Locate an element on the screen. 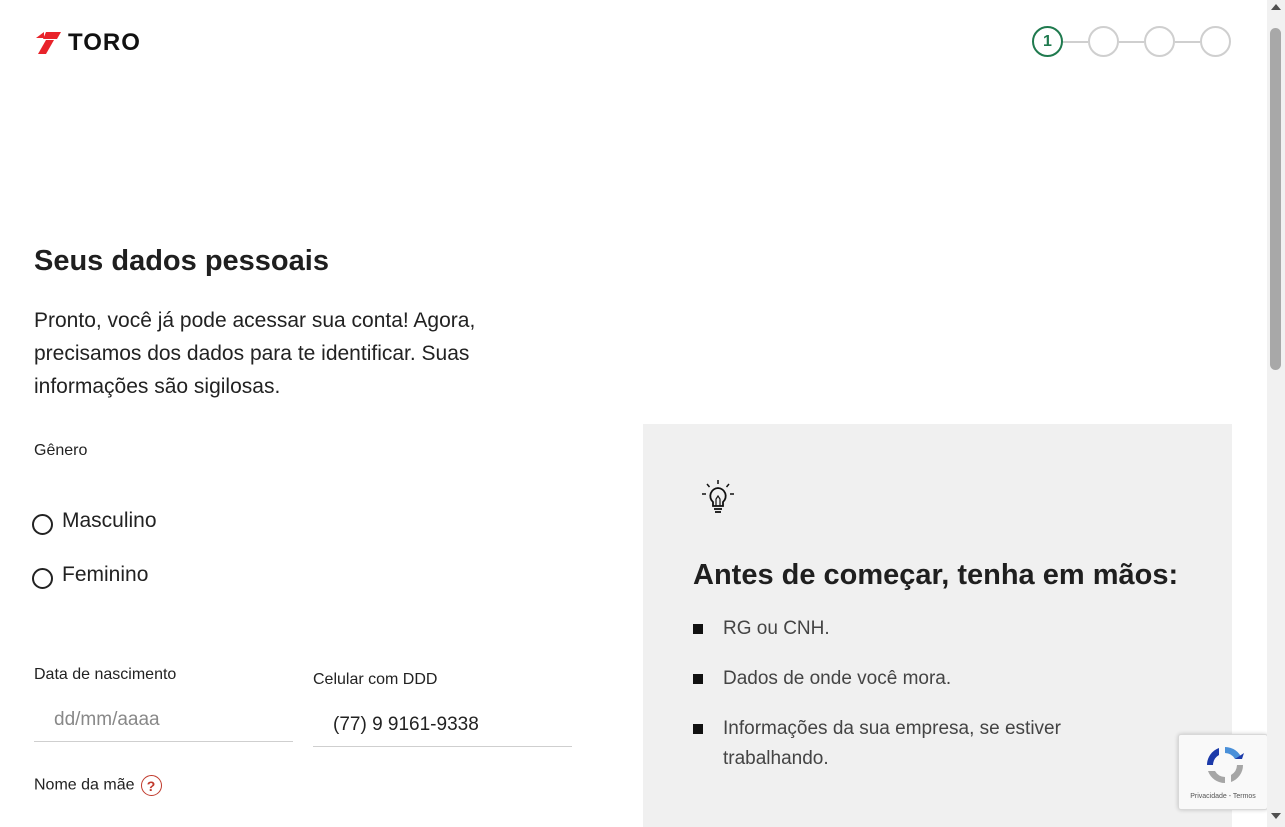  tip-text: RG ou CNH. is located at coordinates (776, 628).